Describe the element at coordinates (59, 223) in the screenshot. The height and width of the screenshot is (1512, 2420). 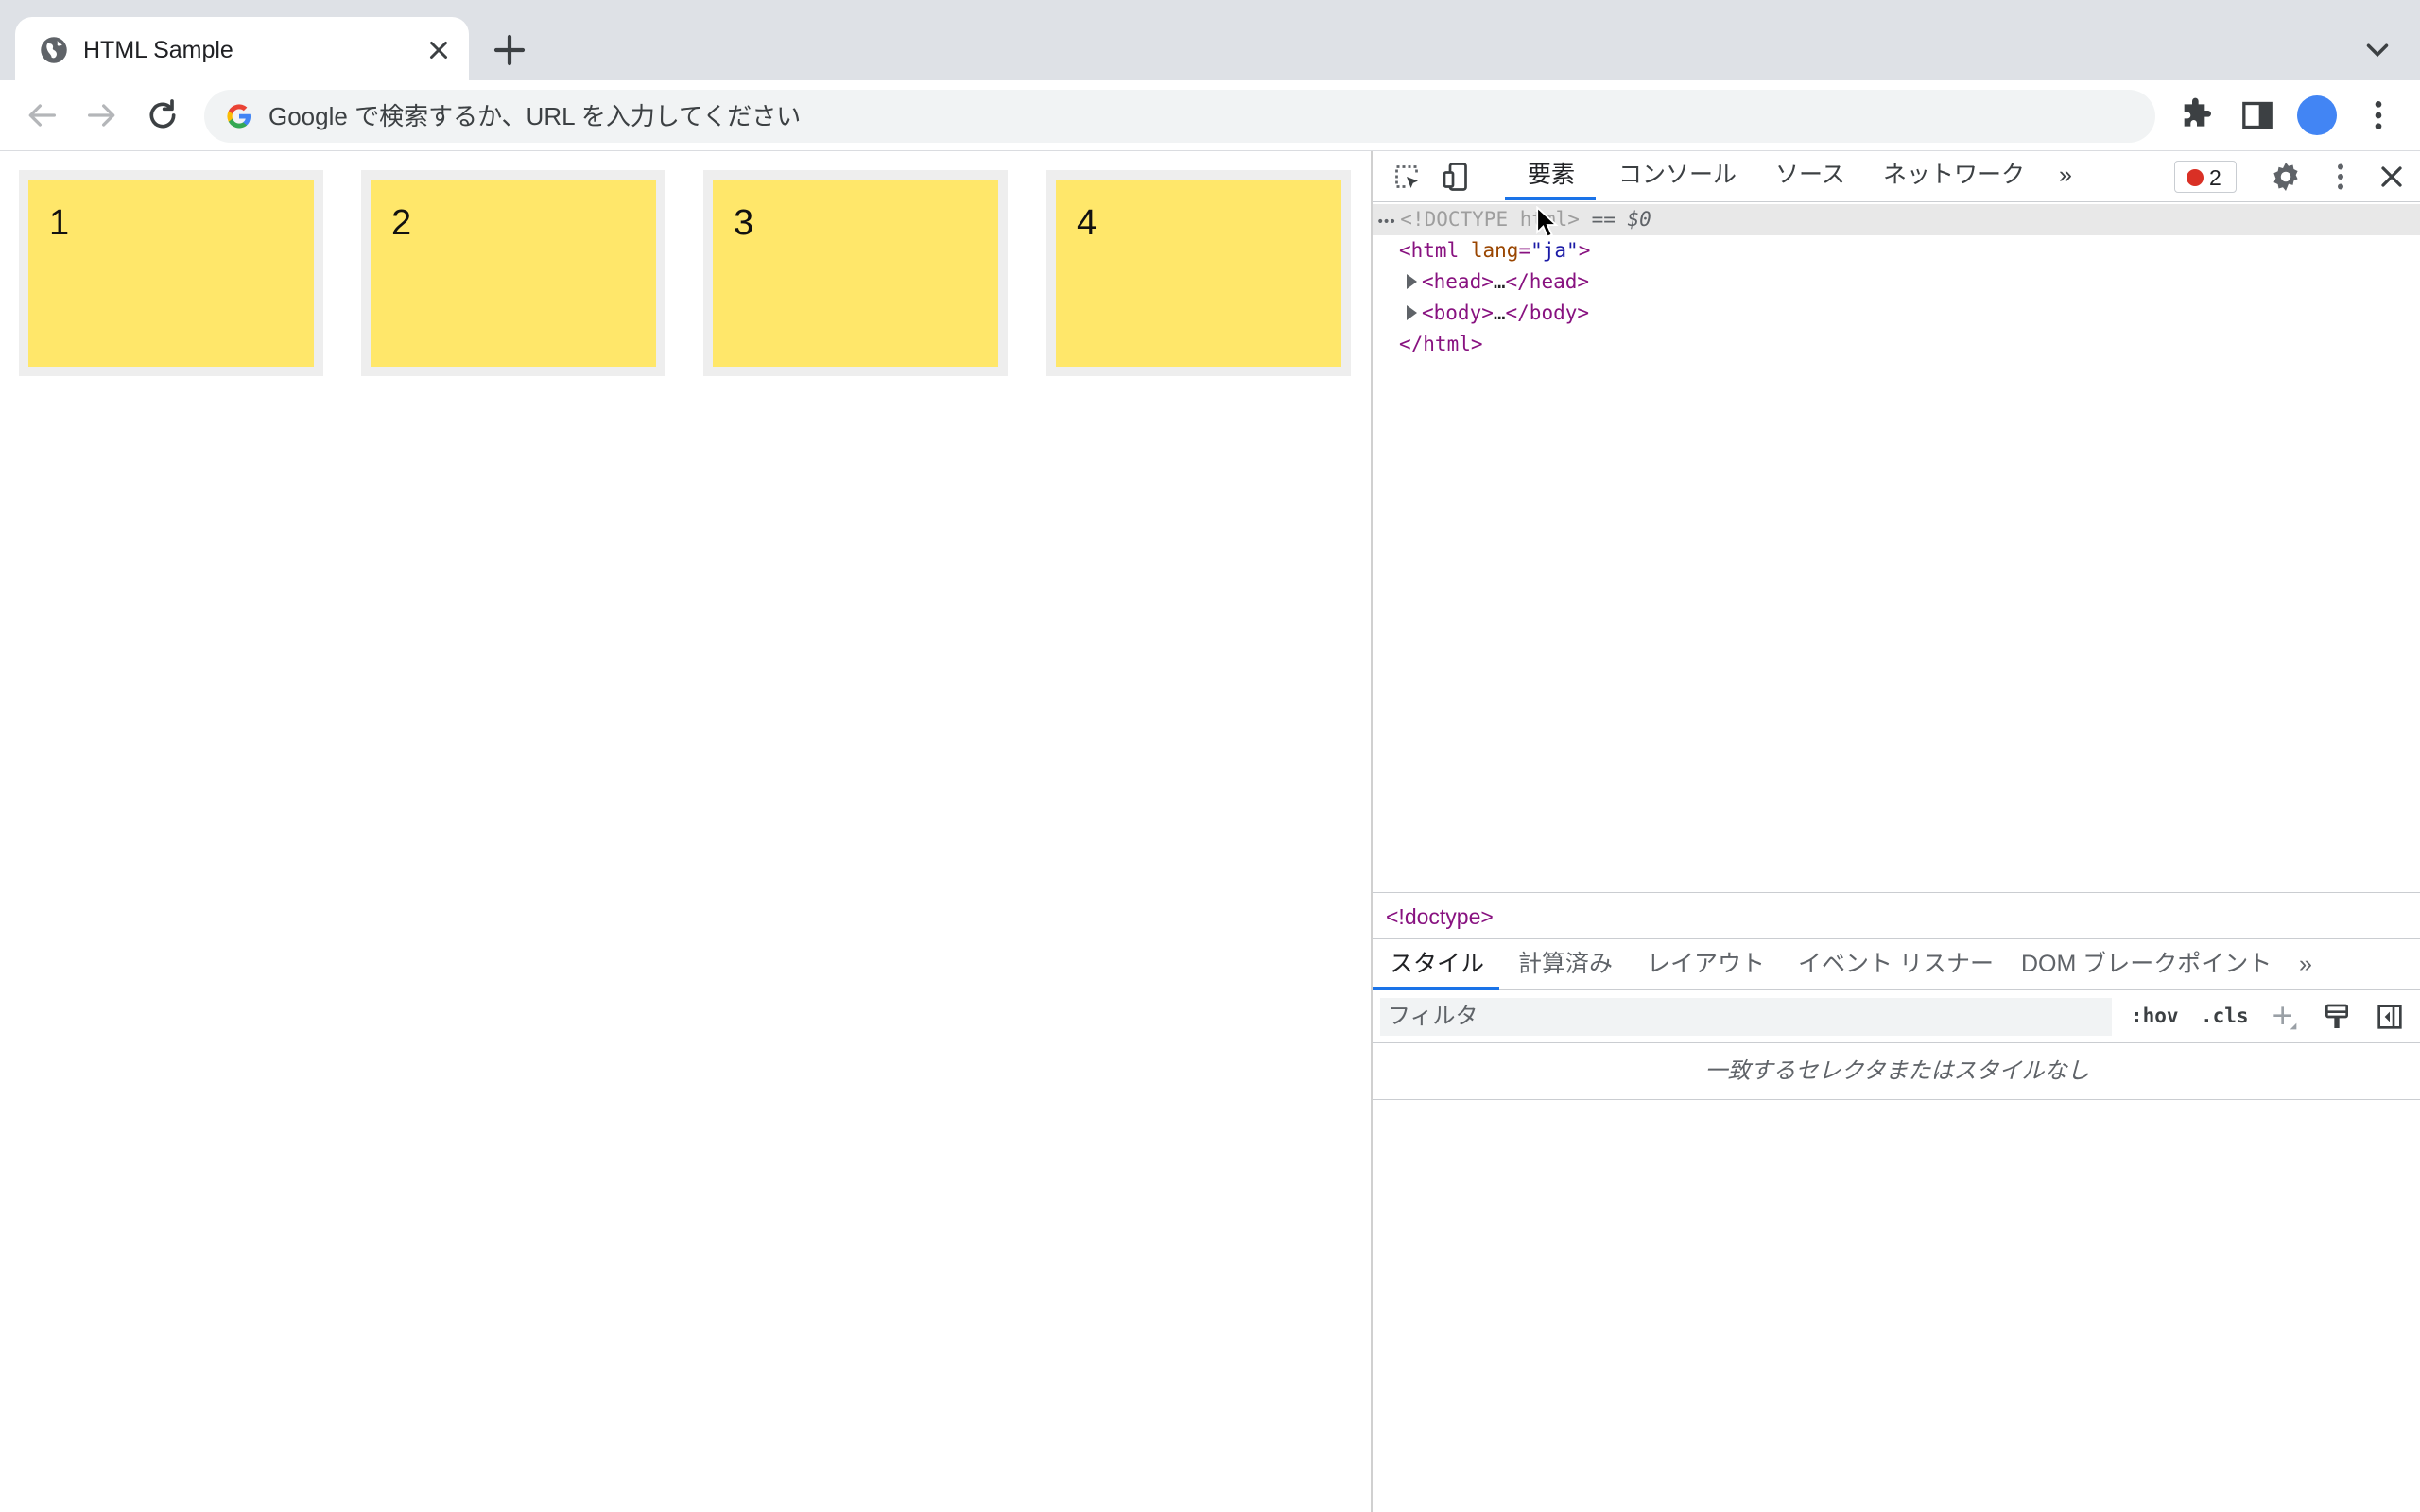
I see `card-number: 1` at that location.